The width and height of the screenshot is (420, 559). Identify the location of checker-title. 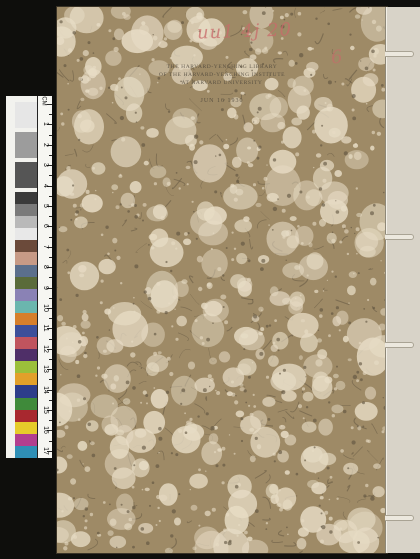
(10, 144).